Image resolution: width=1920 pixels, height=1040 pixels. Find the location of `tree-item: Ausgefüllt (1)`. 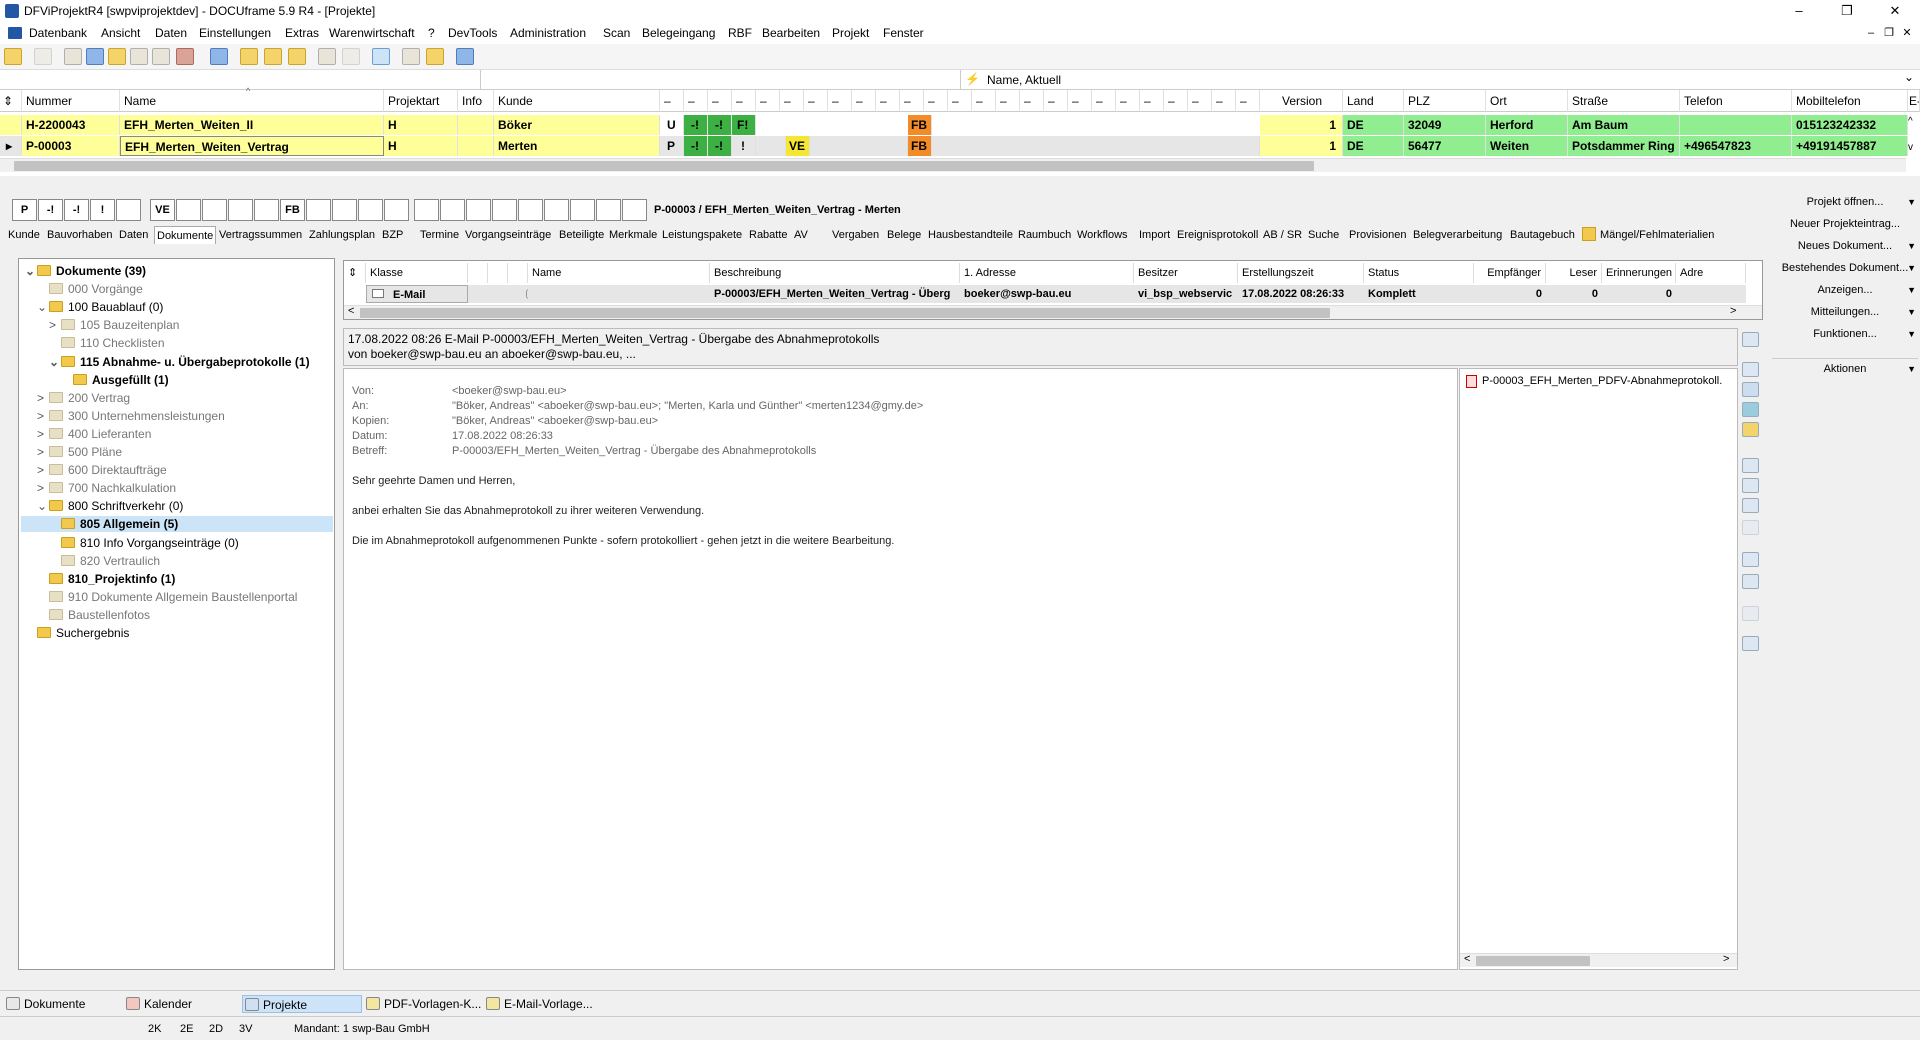

tree-item: Ausgefüllt (1) is located at coordinates (115, 380).